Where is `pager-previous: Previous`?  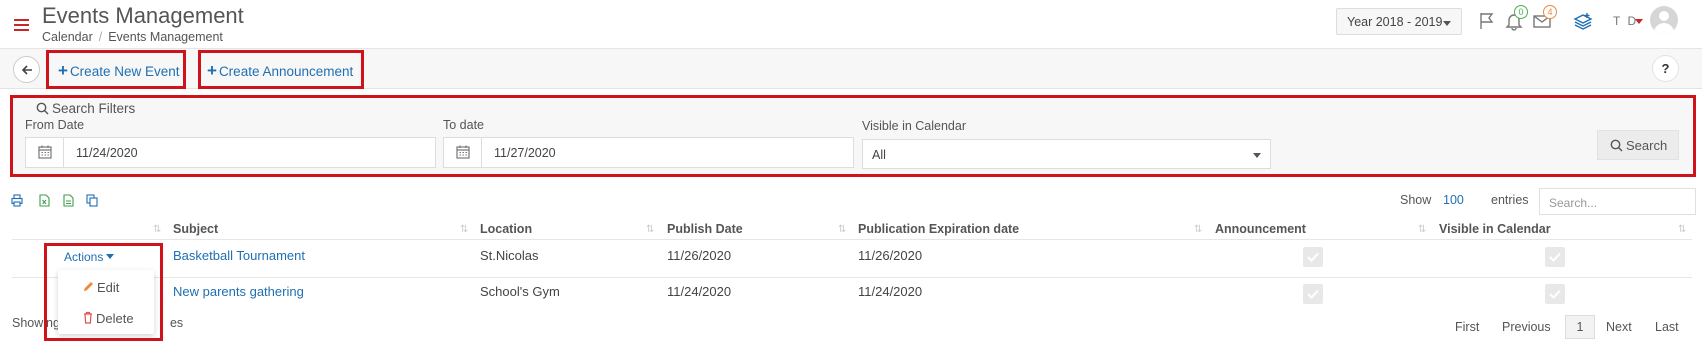
pager-previous: Previous is located at coordinates (1526, 327).